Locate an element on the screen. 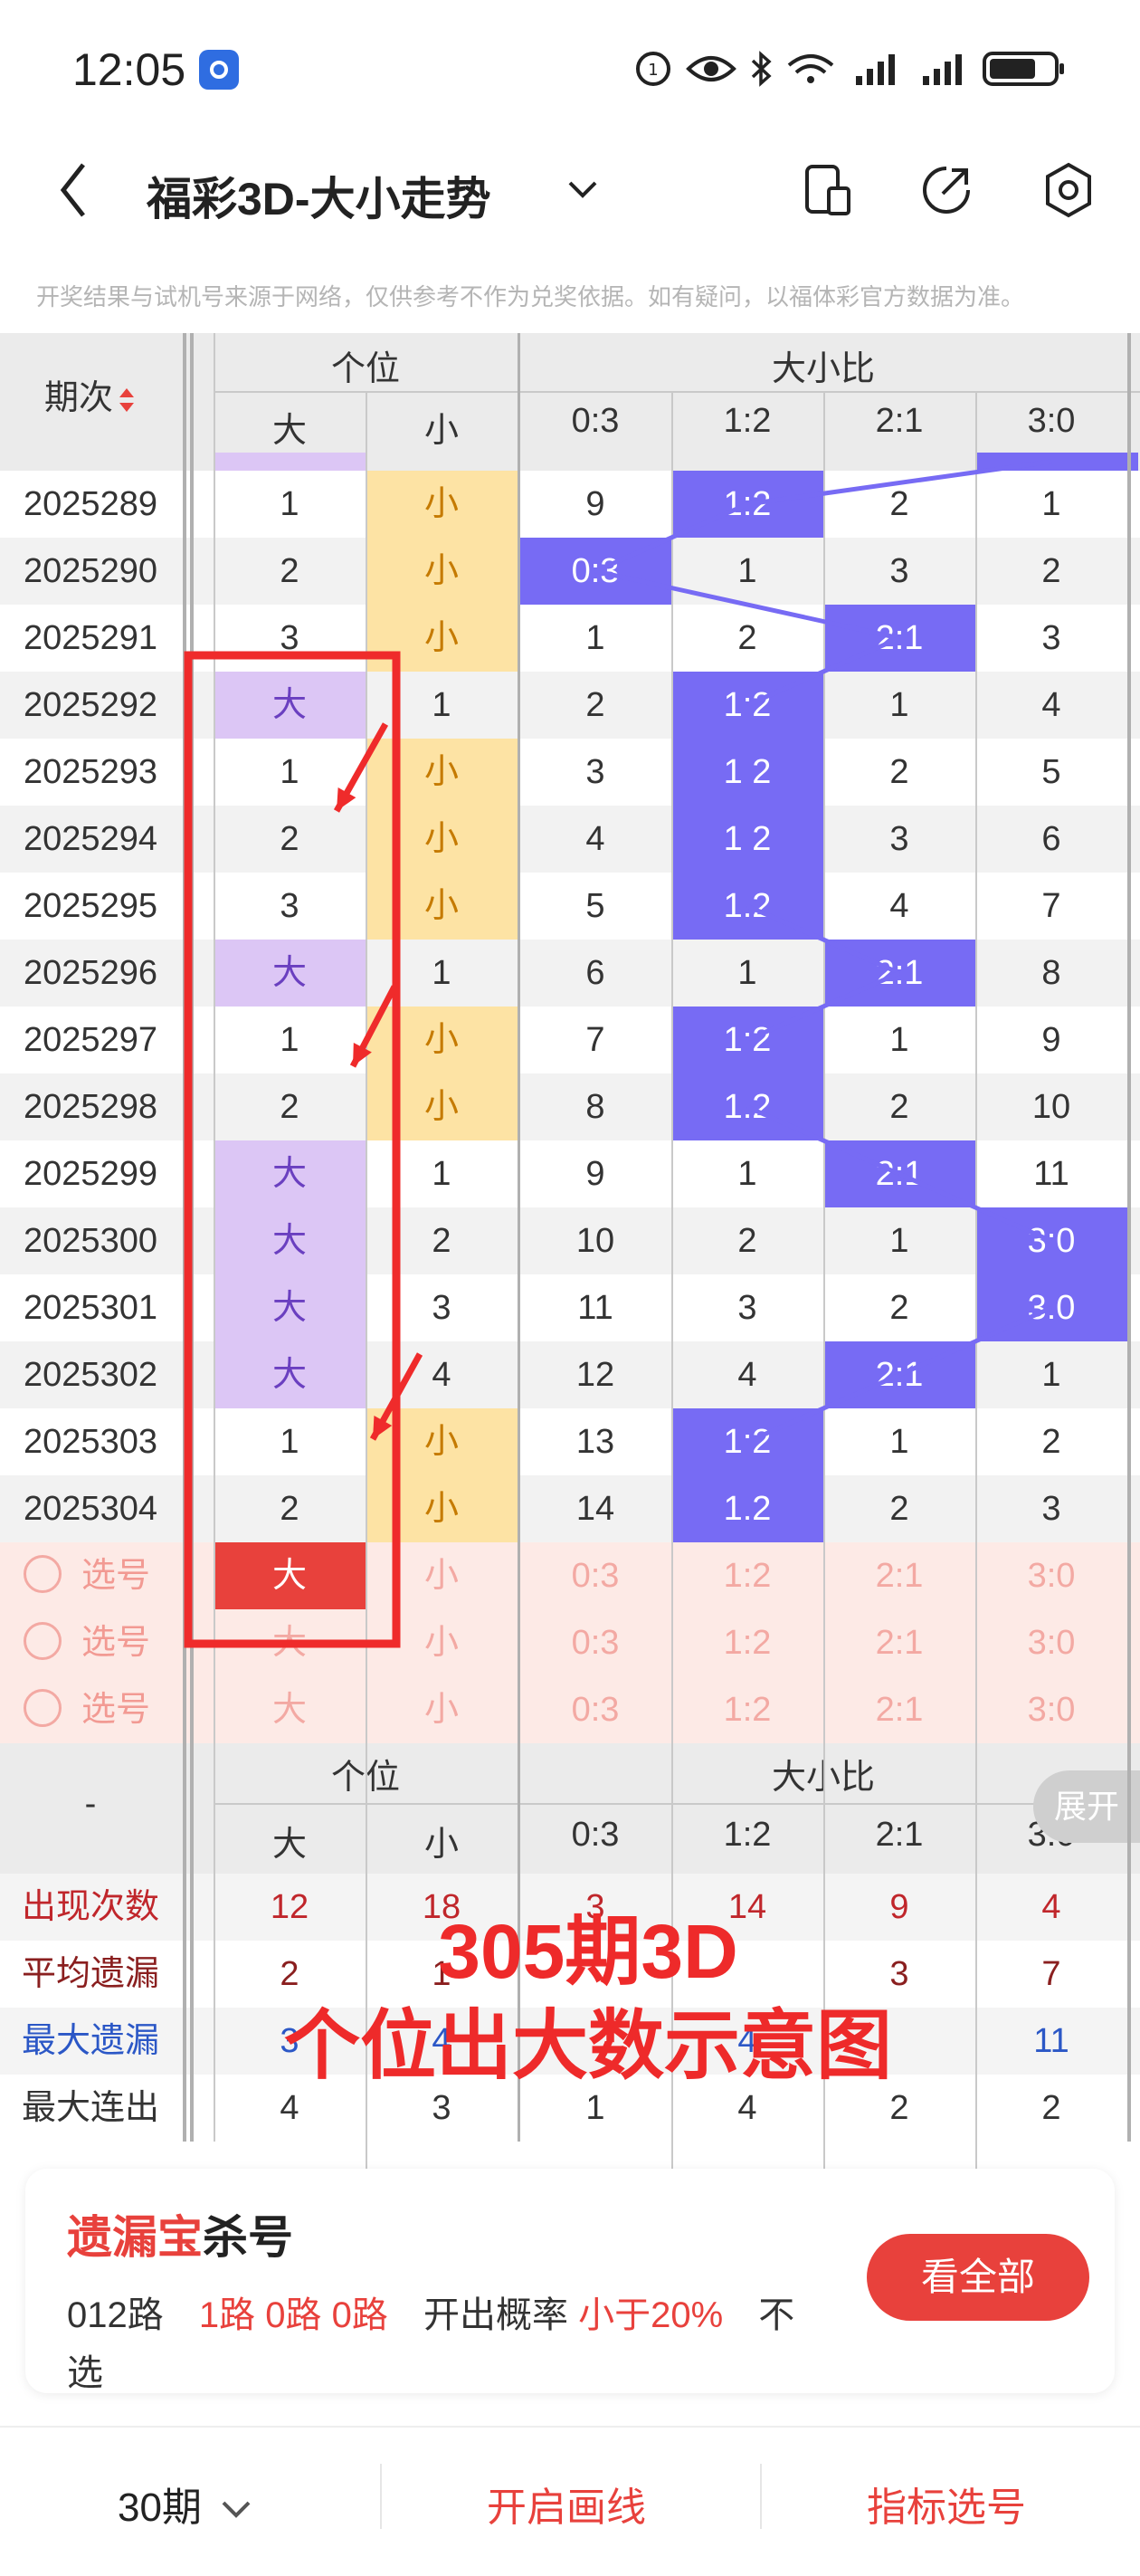 Image resolution: width=1140 pixels, height=2576 pixels. chevron-down-icon is located at coordinates (583, 189).